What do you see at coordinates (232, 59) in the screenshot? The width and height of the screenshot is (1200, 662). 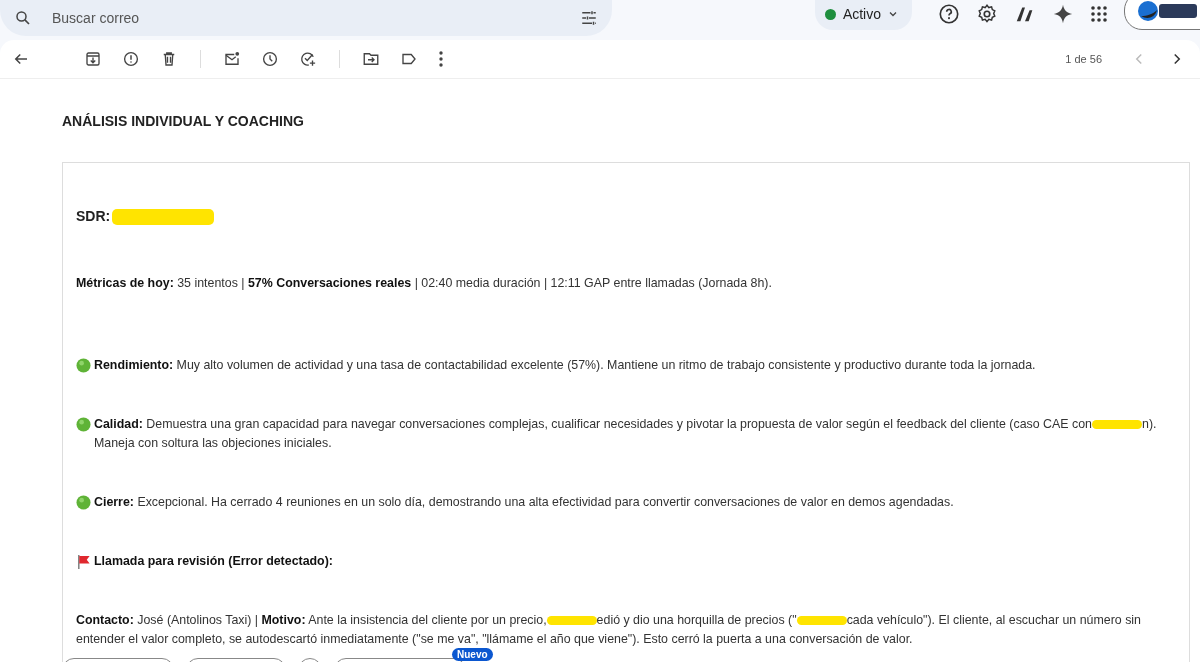 I see `mail-unread-icon` at bounding box center [232, 59].